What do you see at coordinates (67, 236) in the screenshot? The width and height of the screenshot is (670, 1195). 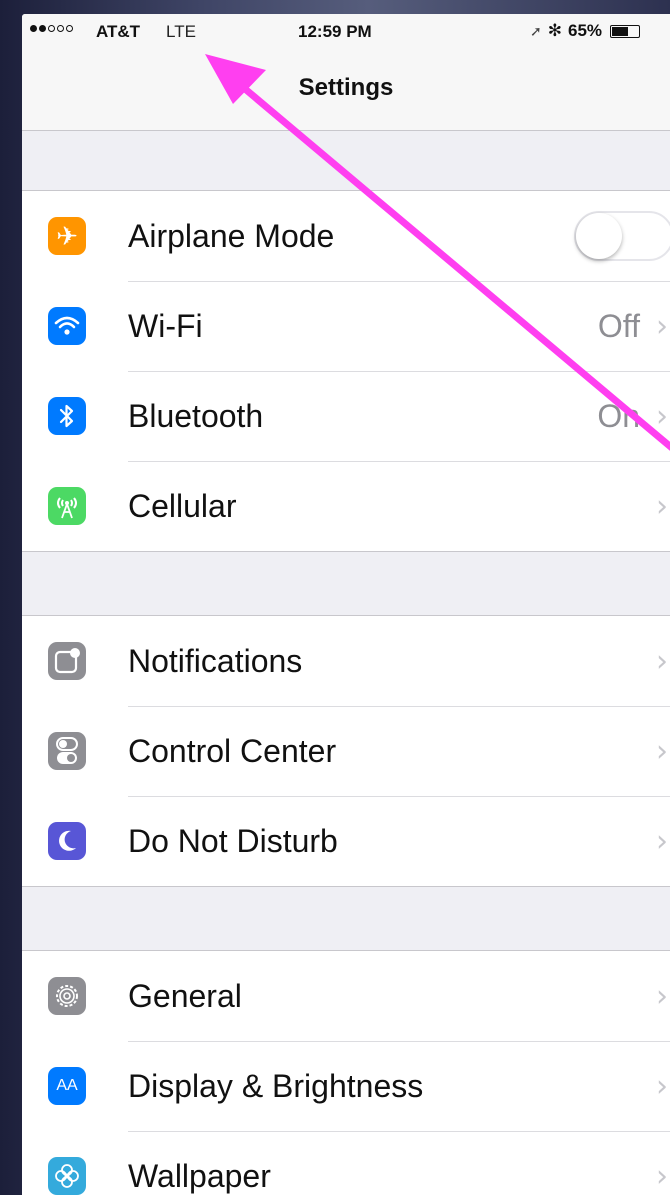 I see `airplane-icon: ✈` at bounding box center [67, 236].